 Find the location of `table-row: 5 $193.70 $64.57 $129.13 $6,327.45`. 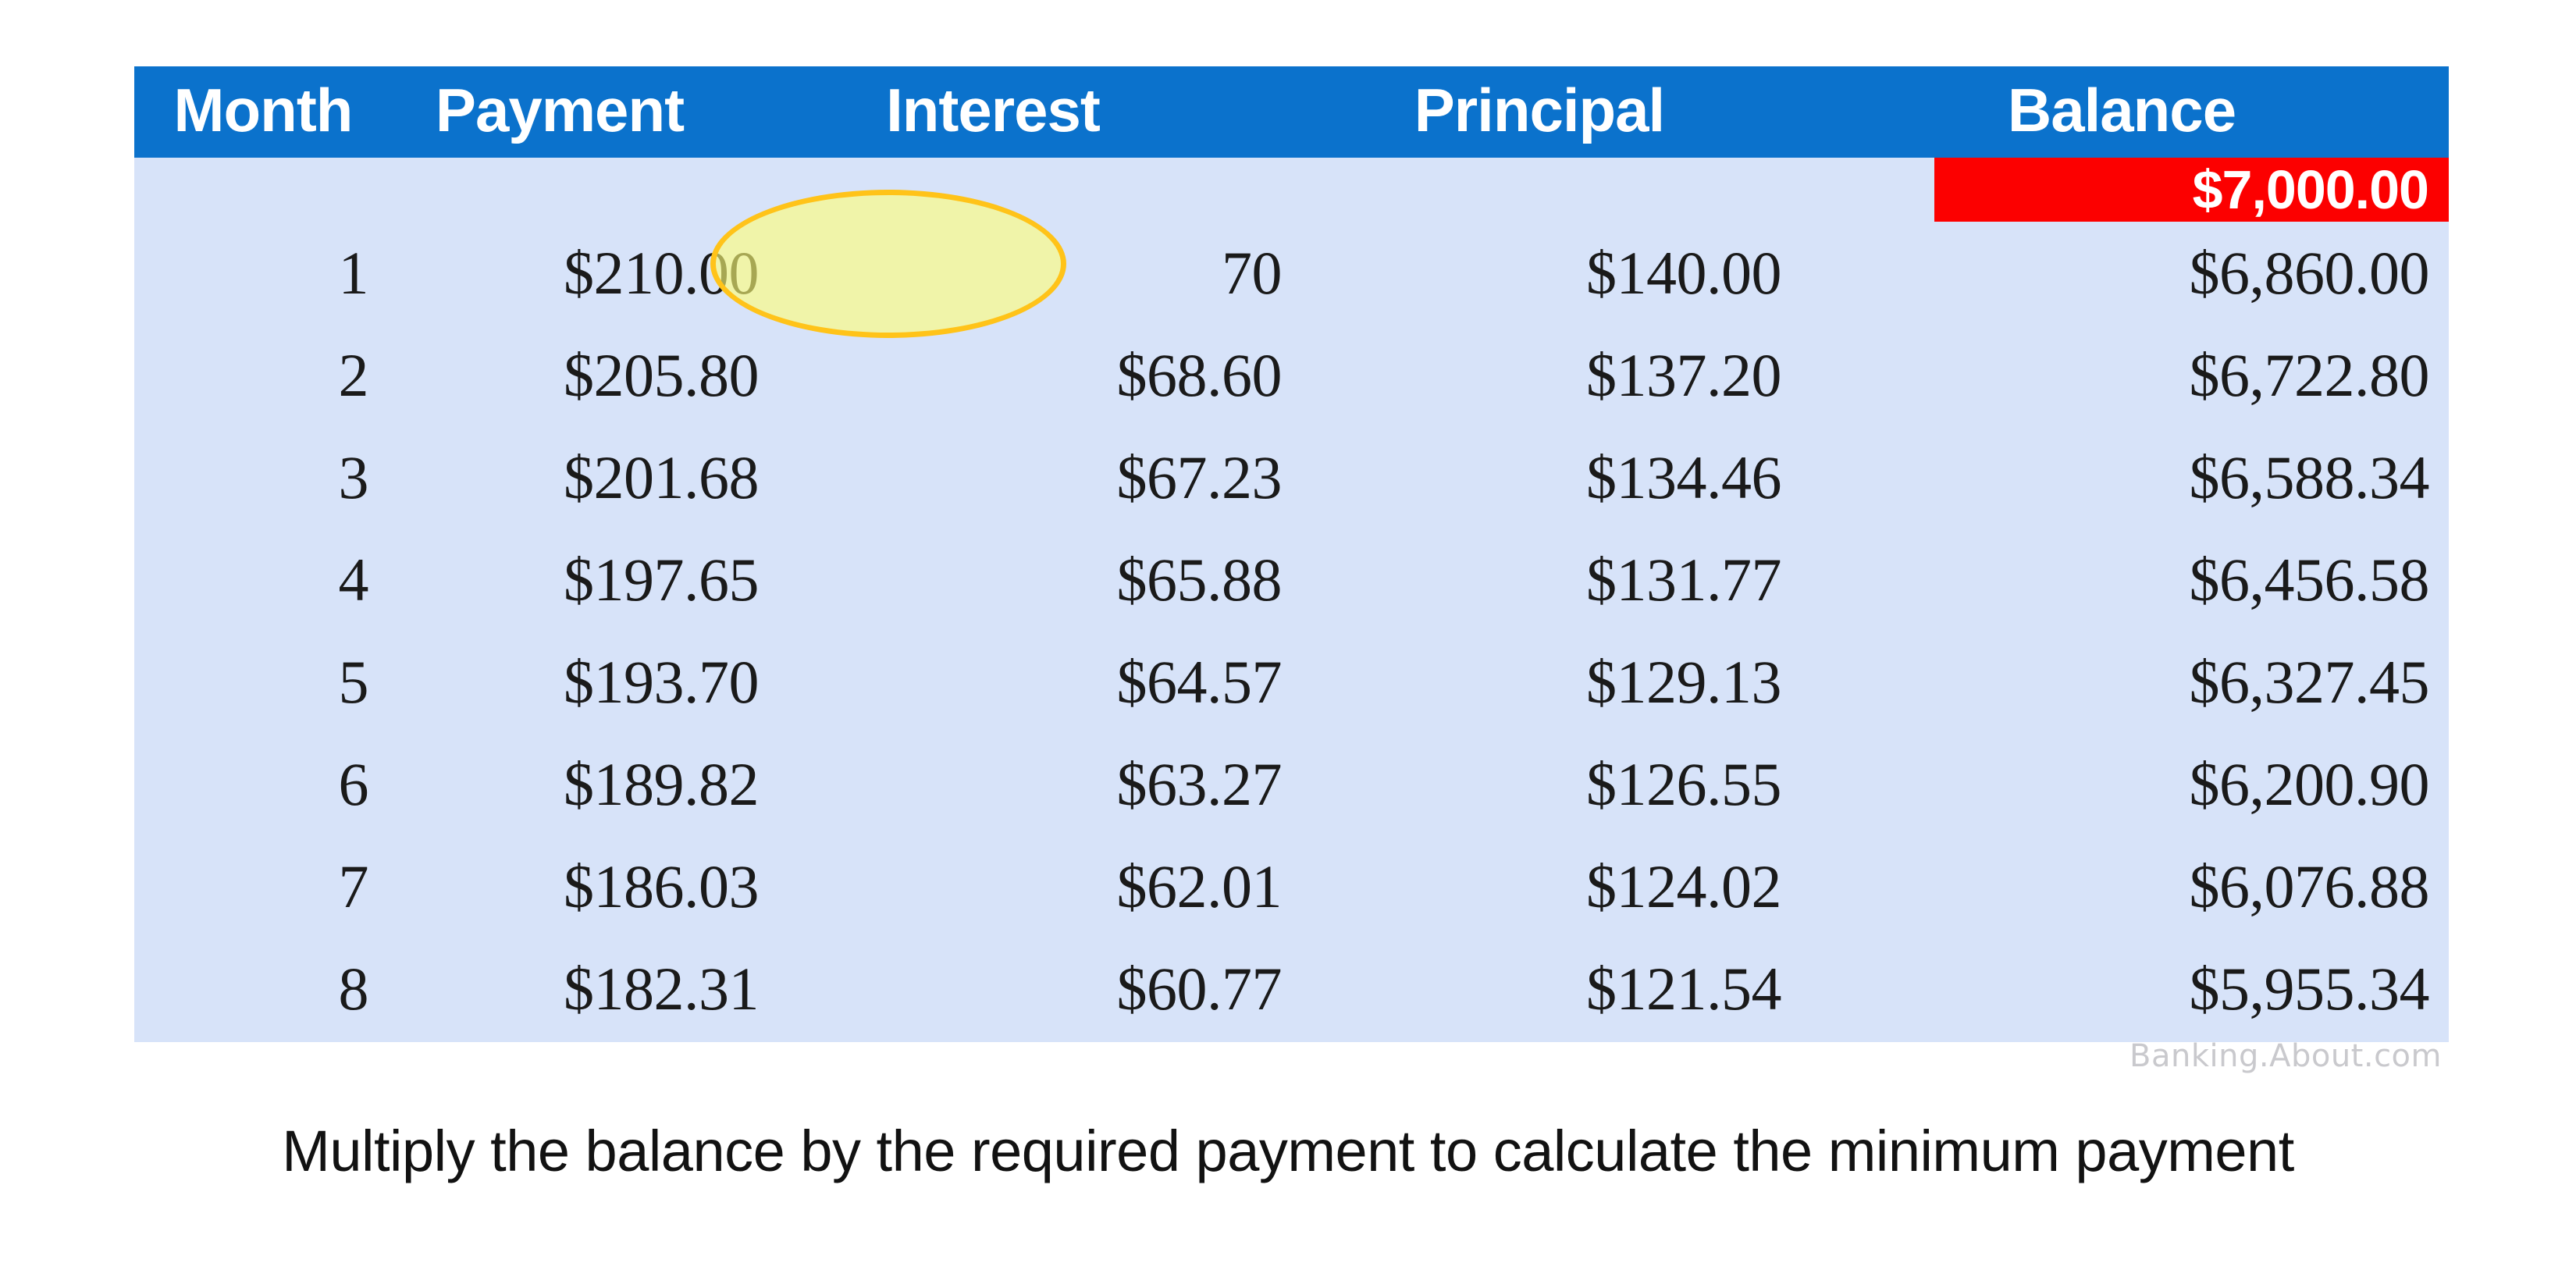

table-row: 5 $193.70 $64.57 $129.13 $6,327.45 is located at coordinates (1291, 682).